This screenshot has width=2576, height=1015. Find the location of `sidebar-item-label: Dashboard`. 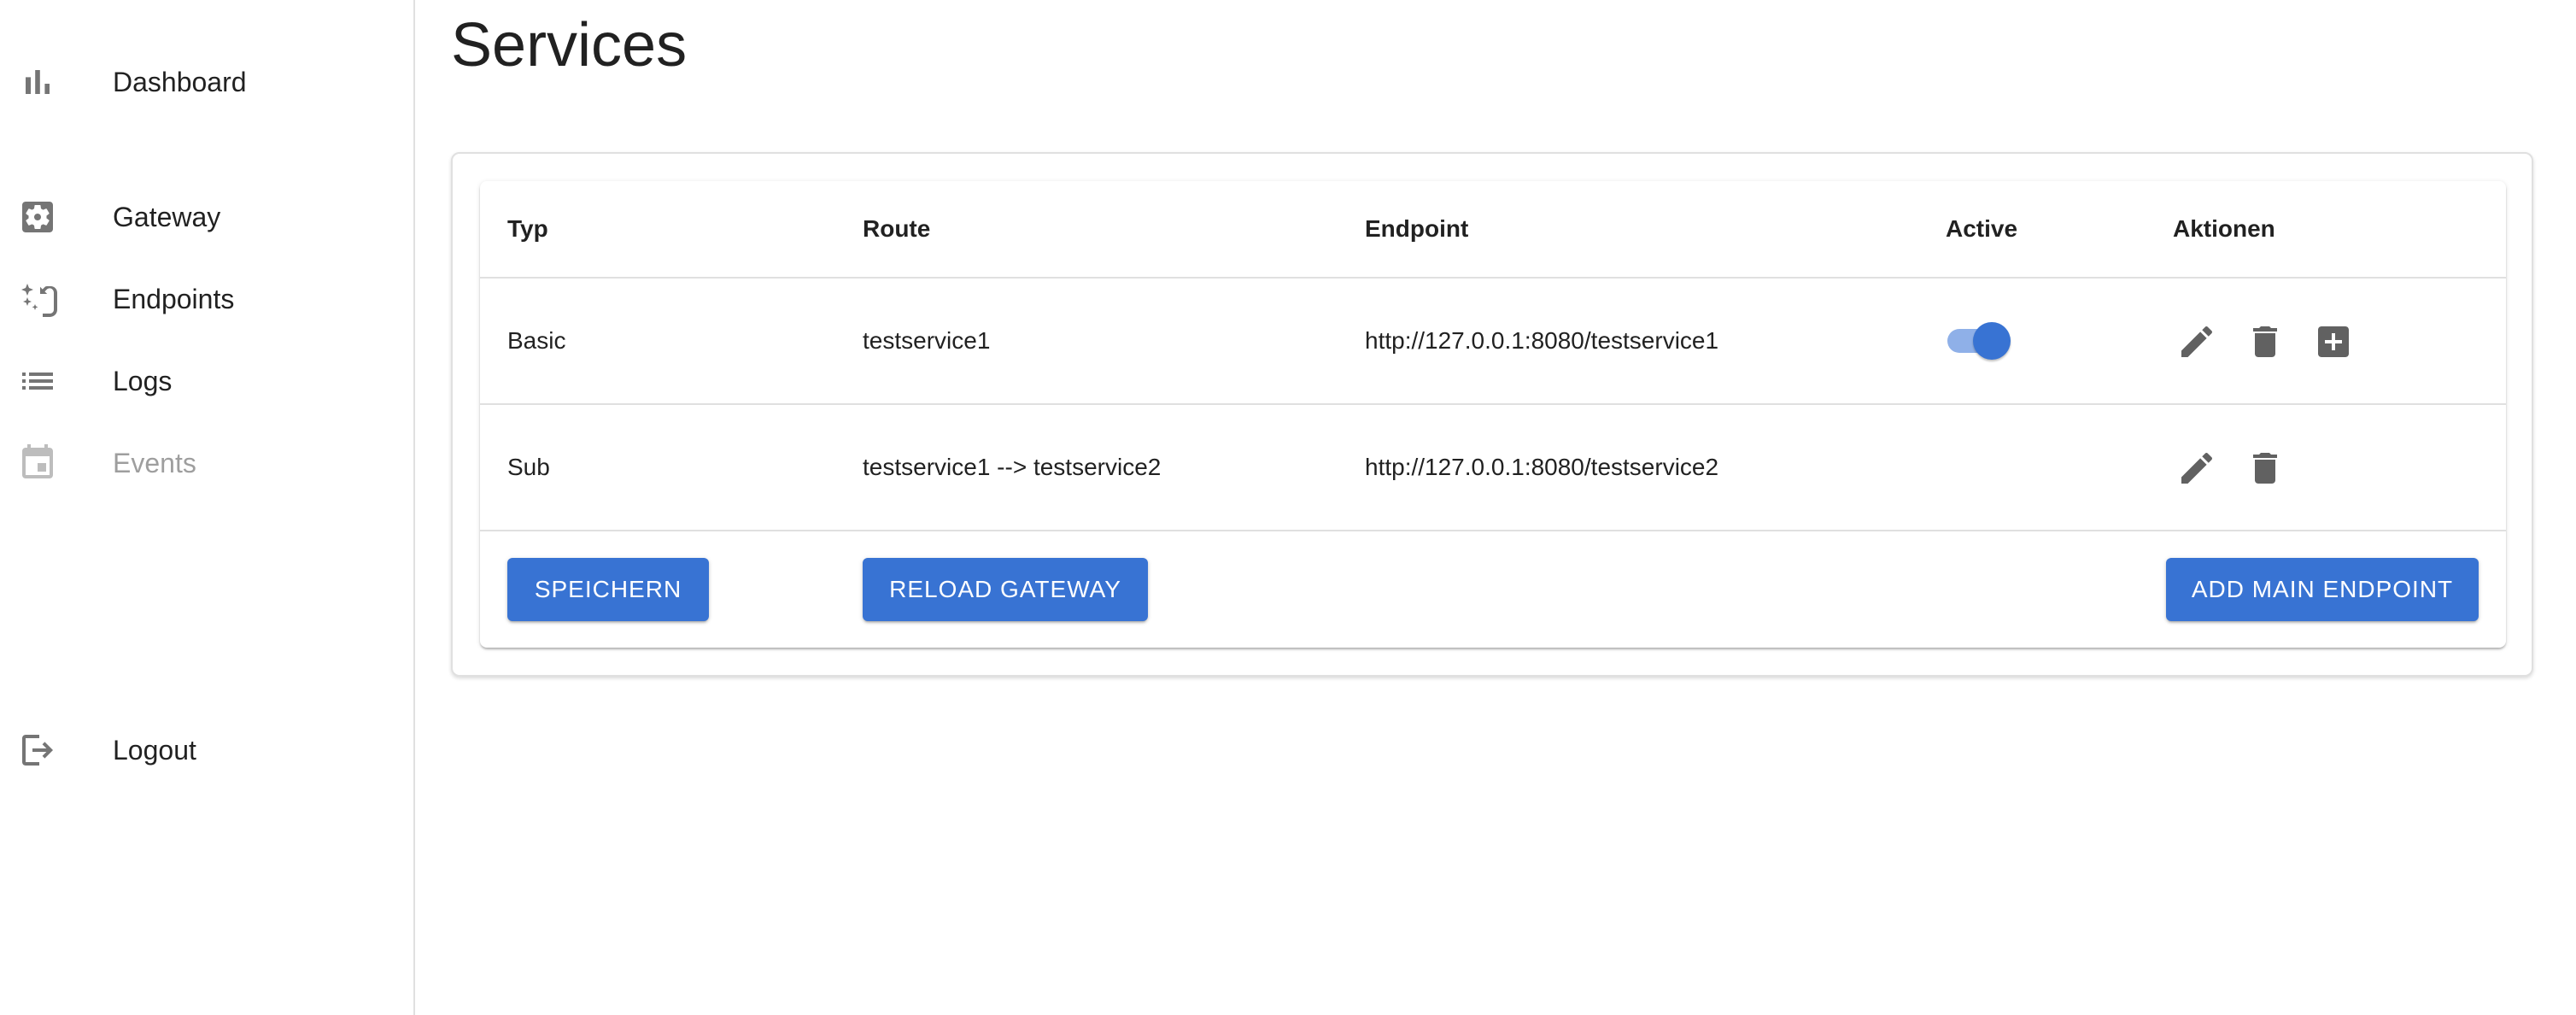

sidebar-item-label: Dashboard is located at coordinates (180, 81).